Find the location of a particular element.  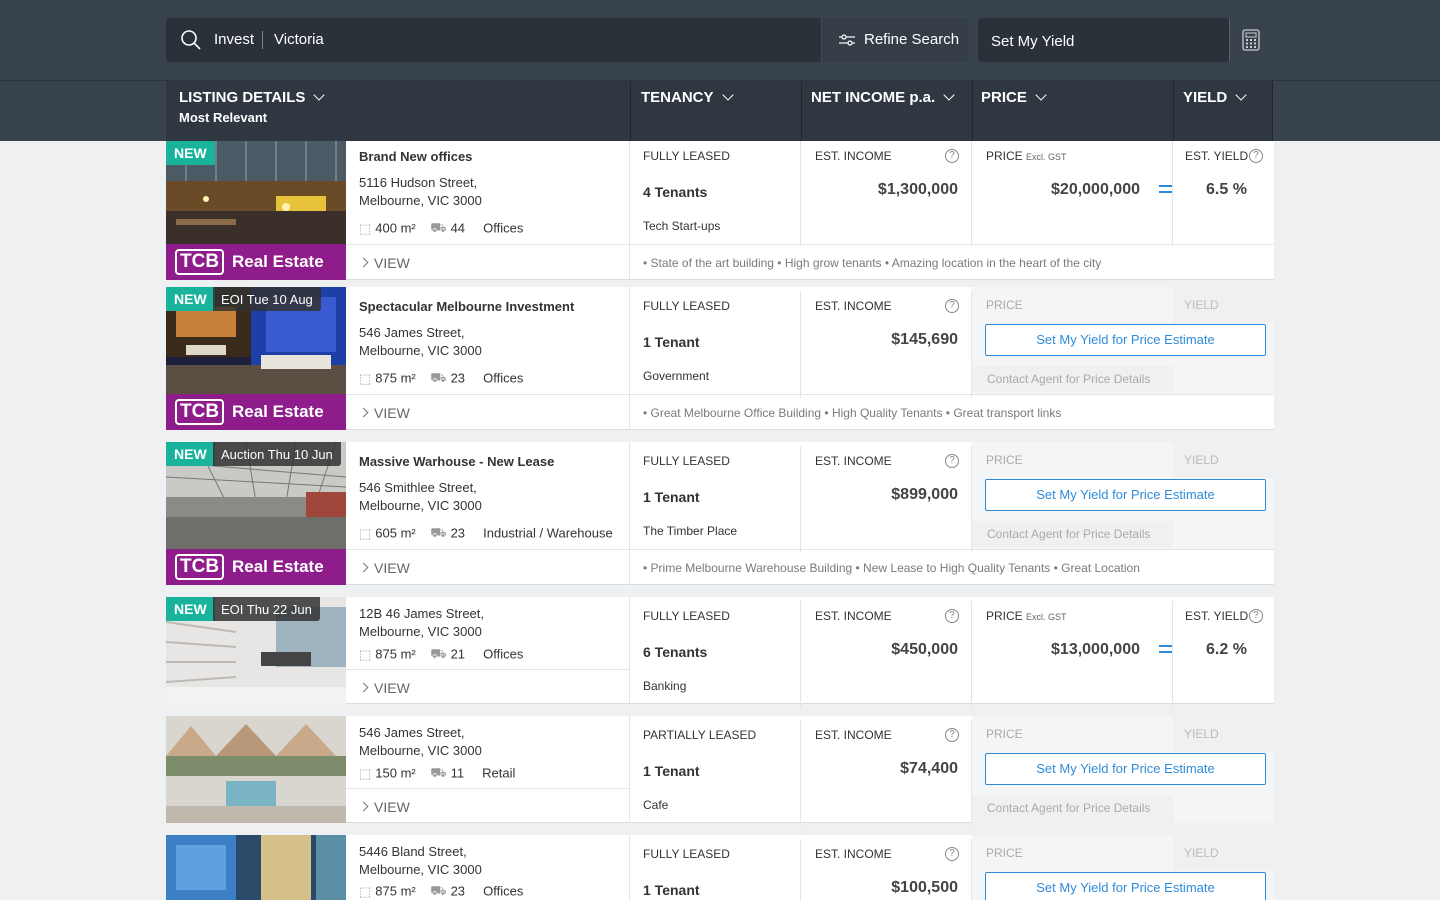

search-segment-invest: Invest is located at coordinates (234, 39).